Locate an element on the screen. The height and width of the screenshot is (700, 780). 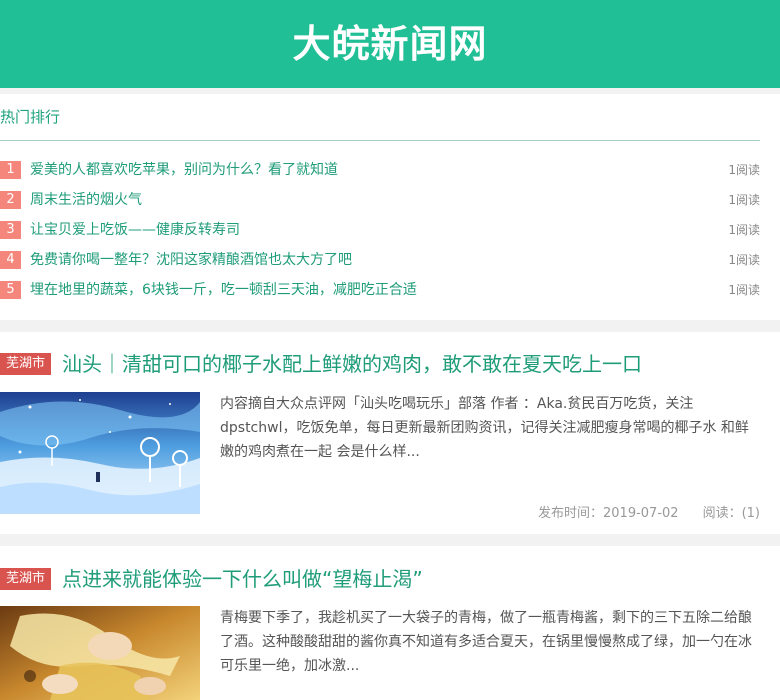
hot-item-link: 免费请你喝一整年？沈阳这家精酿酒馆也太大方了吧 is located at coordinates (191, 260).